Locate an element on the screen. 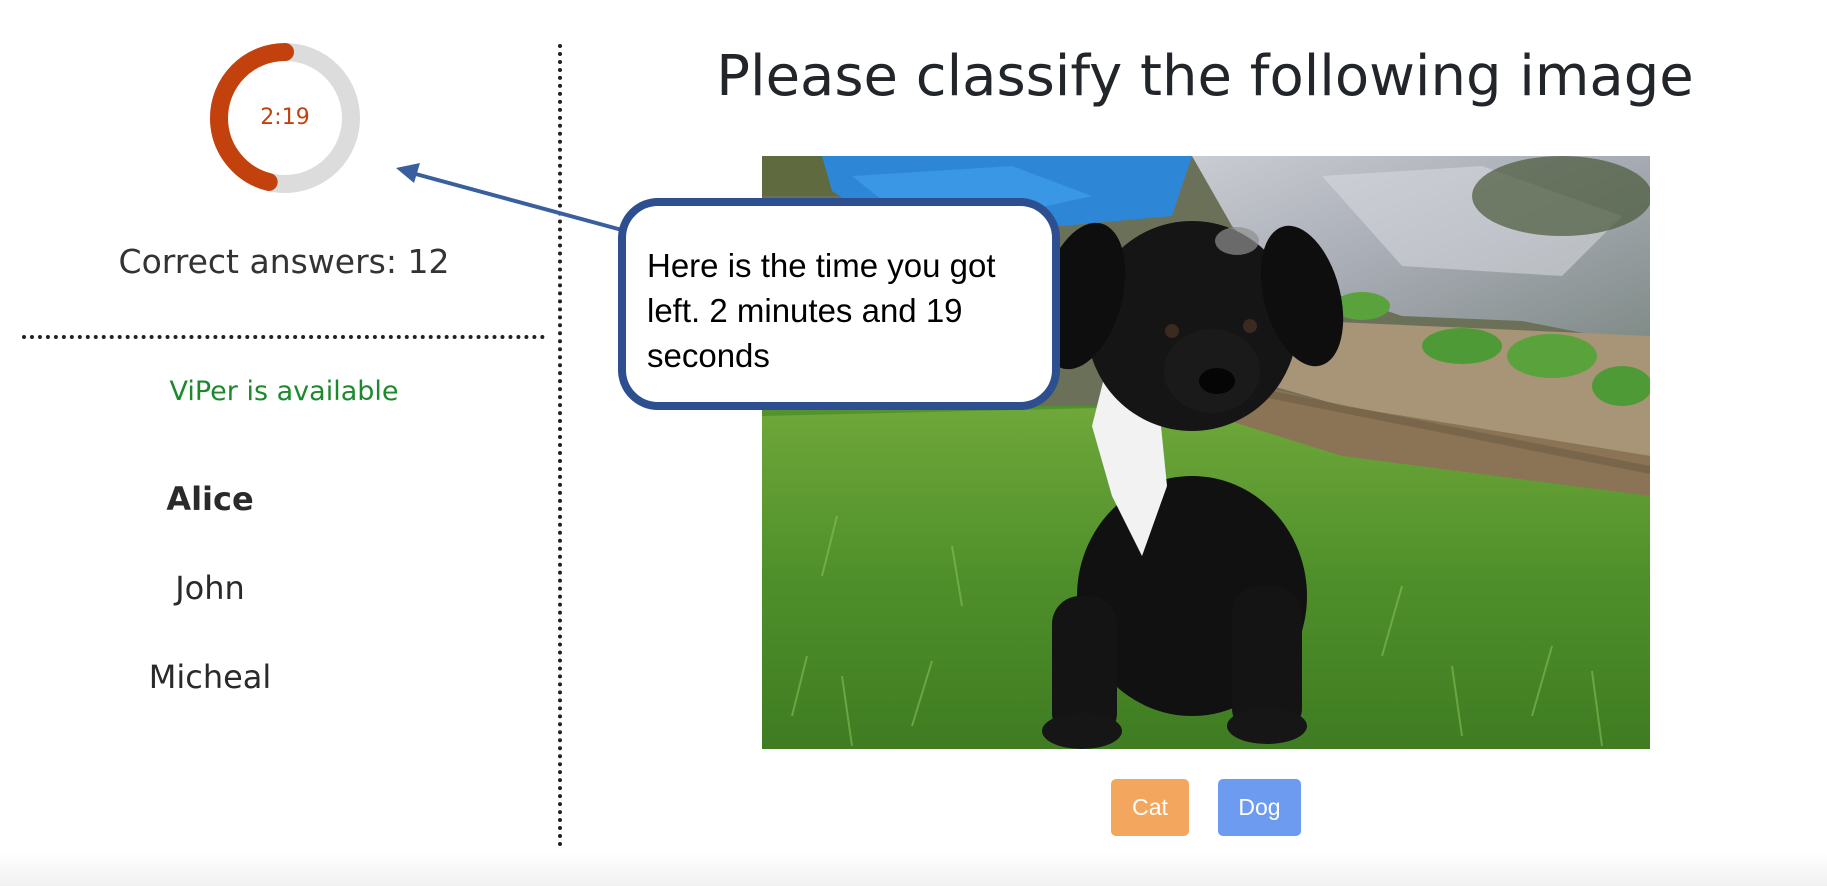 The width and height of the screenshot is (1827, 886). bottom-shade is located at coordinates (913, 869).